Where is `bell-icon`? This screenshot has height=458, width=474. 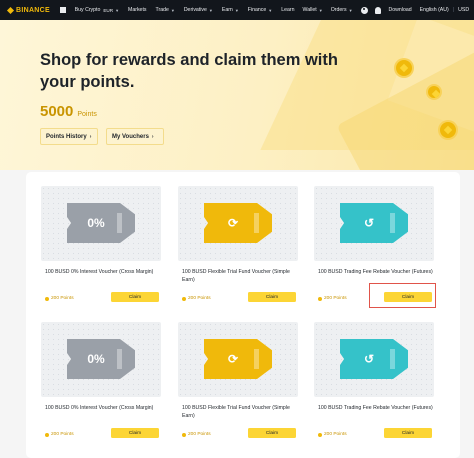 bell-icon is located at coordinates (377, 10).